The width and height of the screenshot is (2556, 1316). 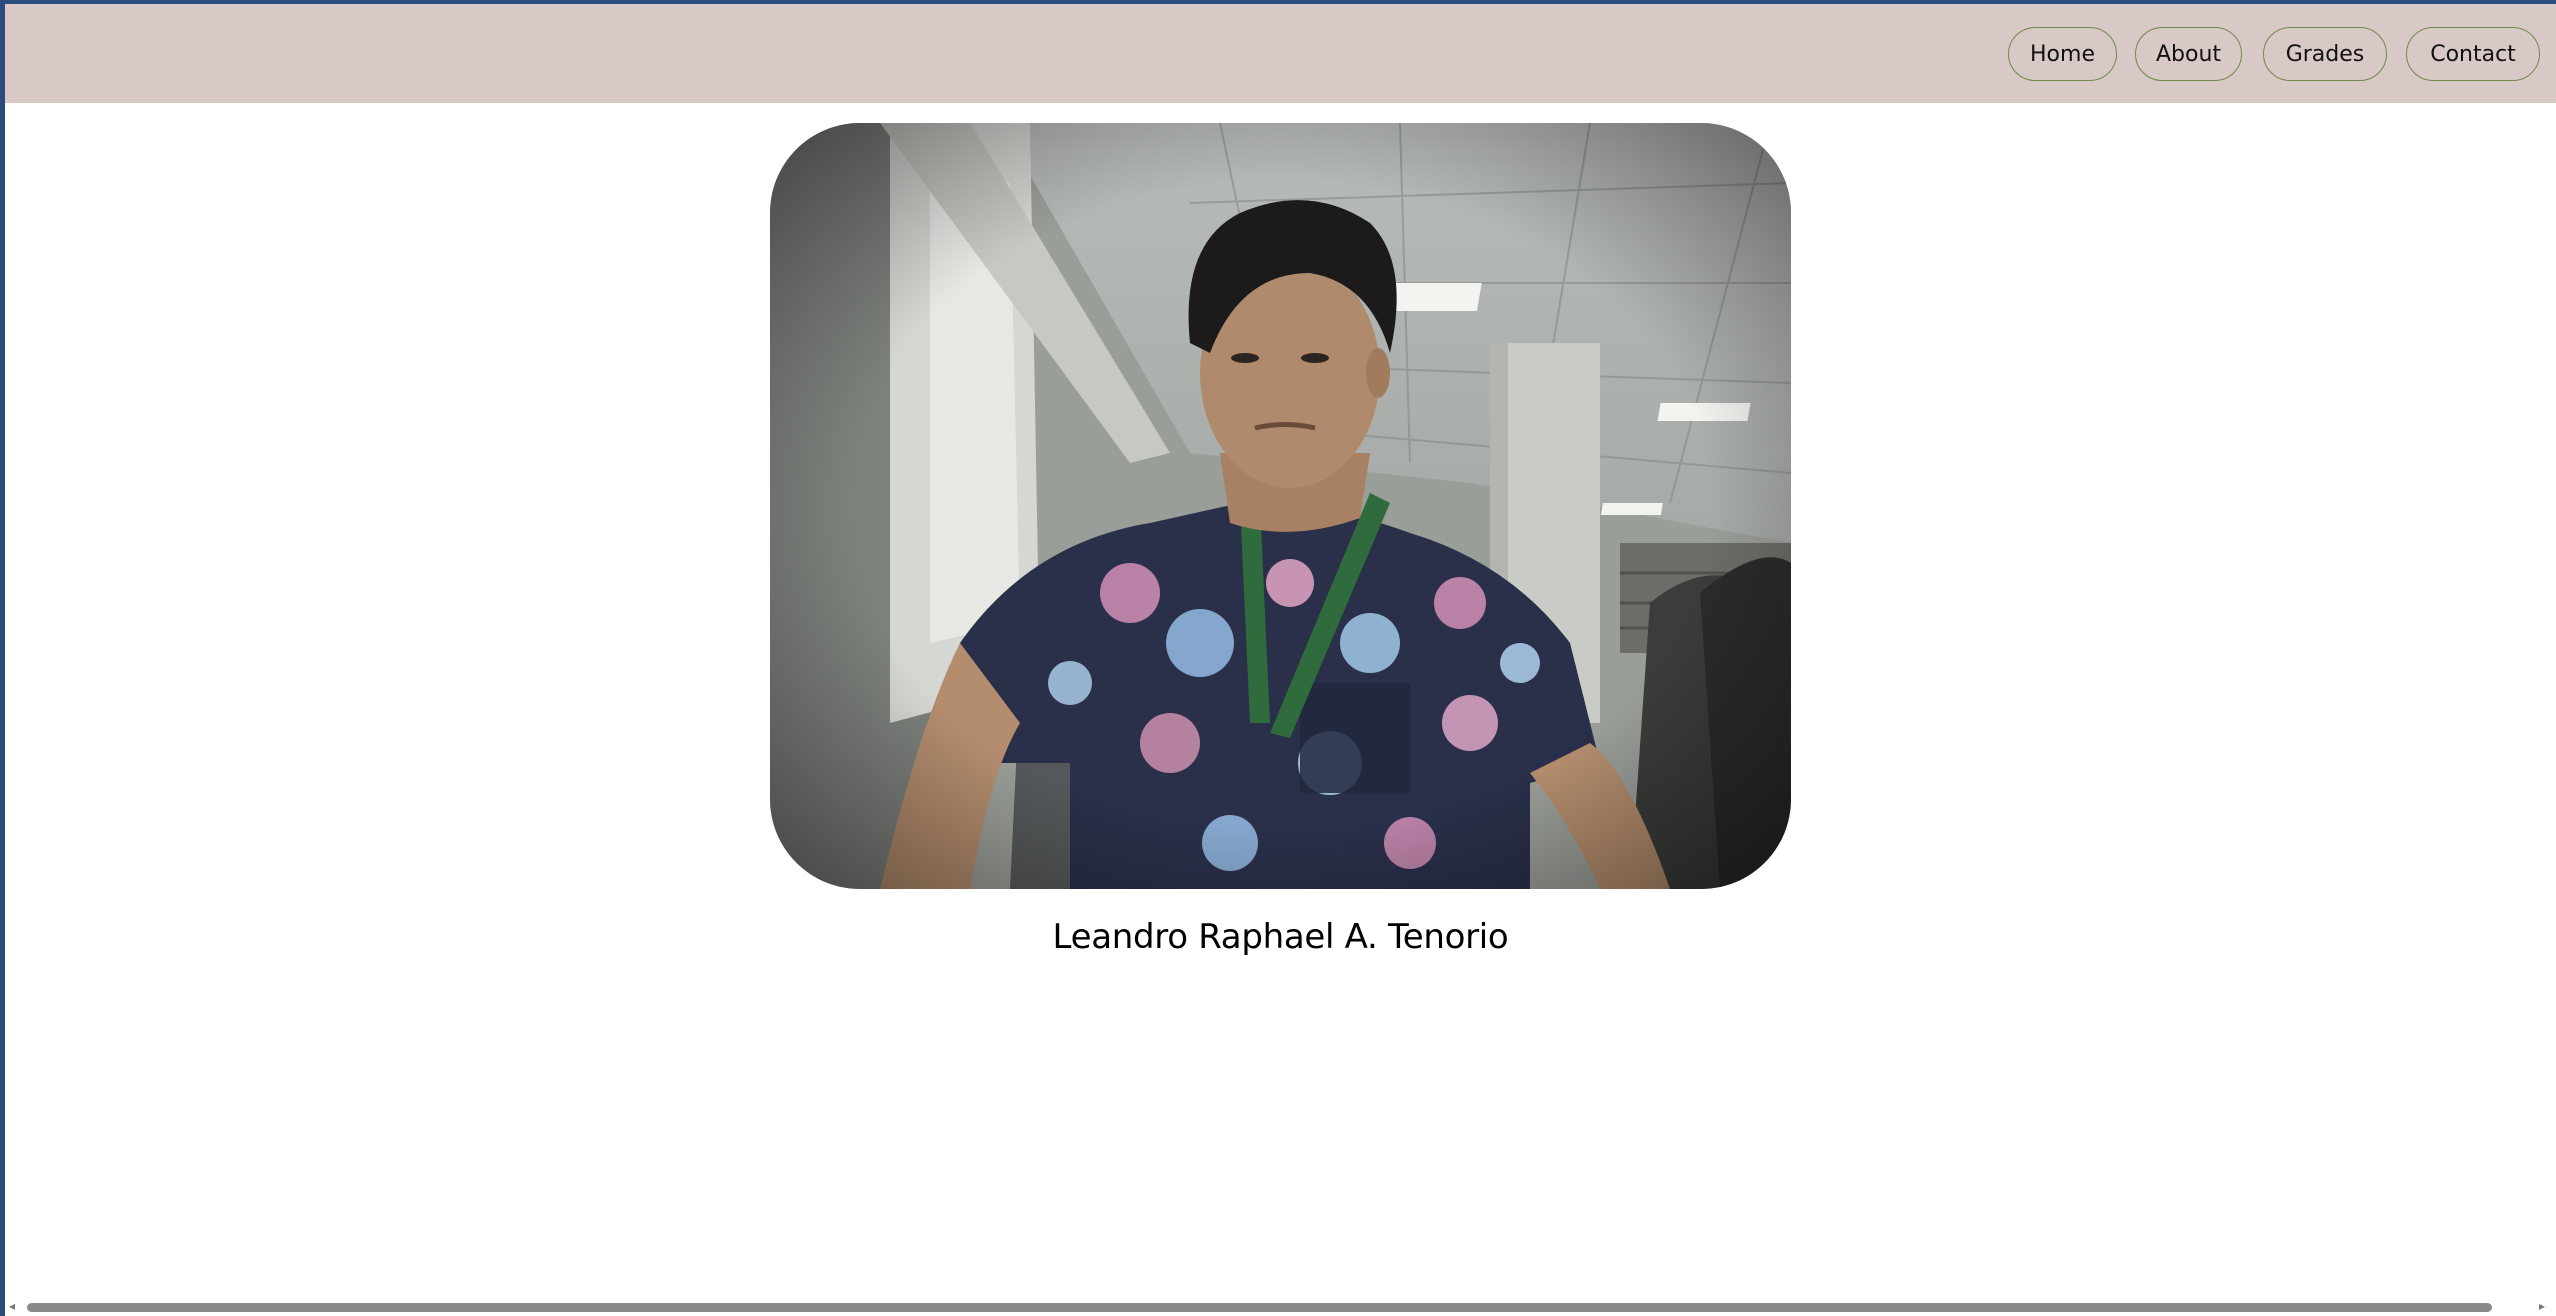 What do you see at coordinates (12, 1306) in the screenshot?
I see `scroll-left-arrow-icon: ◂` at bounding box center [12, 1306].